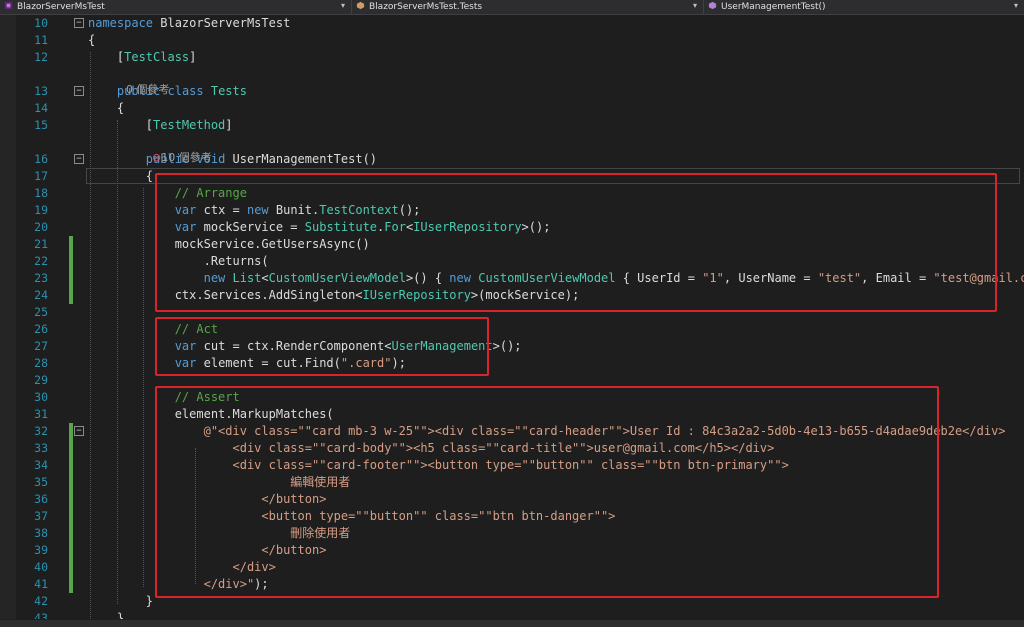 This screenshot has height=627, width=1024. What do you see at coordinates (41, 584) in the screenshot?
I see `line-number: 41` at bounding box center [41, 584].